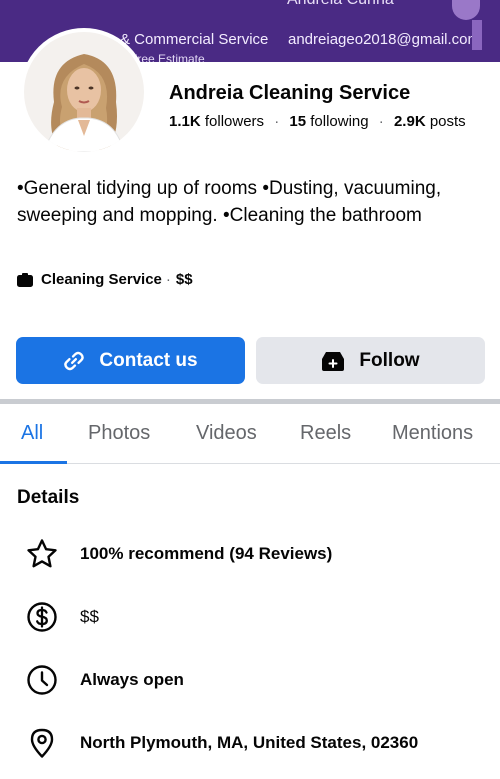 The height and width of the screenshot is (779, 500). What do you see at coordinates (132, 679) in the screenshot?
I see `detail-hours-text: Always open` at bounding box center [132, 679].